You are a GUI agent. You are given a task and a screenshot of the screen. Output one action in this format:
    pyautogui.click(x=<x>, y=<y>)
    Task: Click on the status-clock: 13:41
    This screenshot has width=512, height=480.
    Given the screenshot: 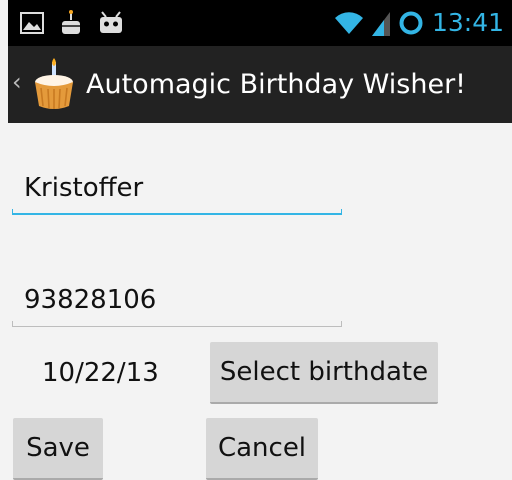 What is the action you would take?
    pyautogui.click(x=467, y=22)
    